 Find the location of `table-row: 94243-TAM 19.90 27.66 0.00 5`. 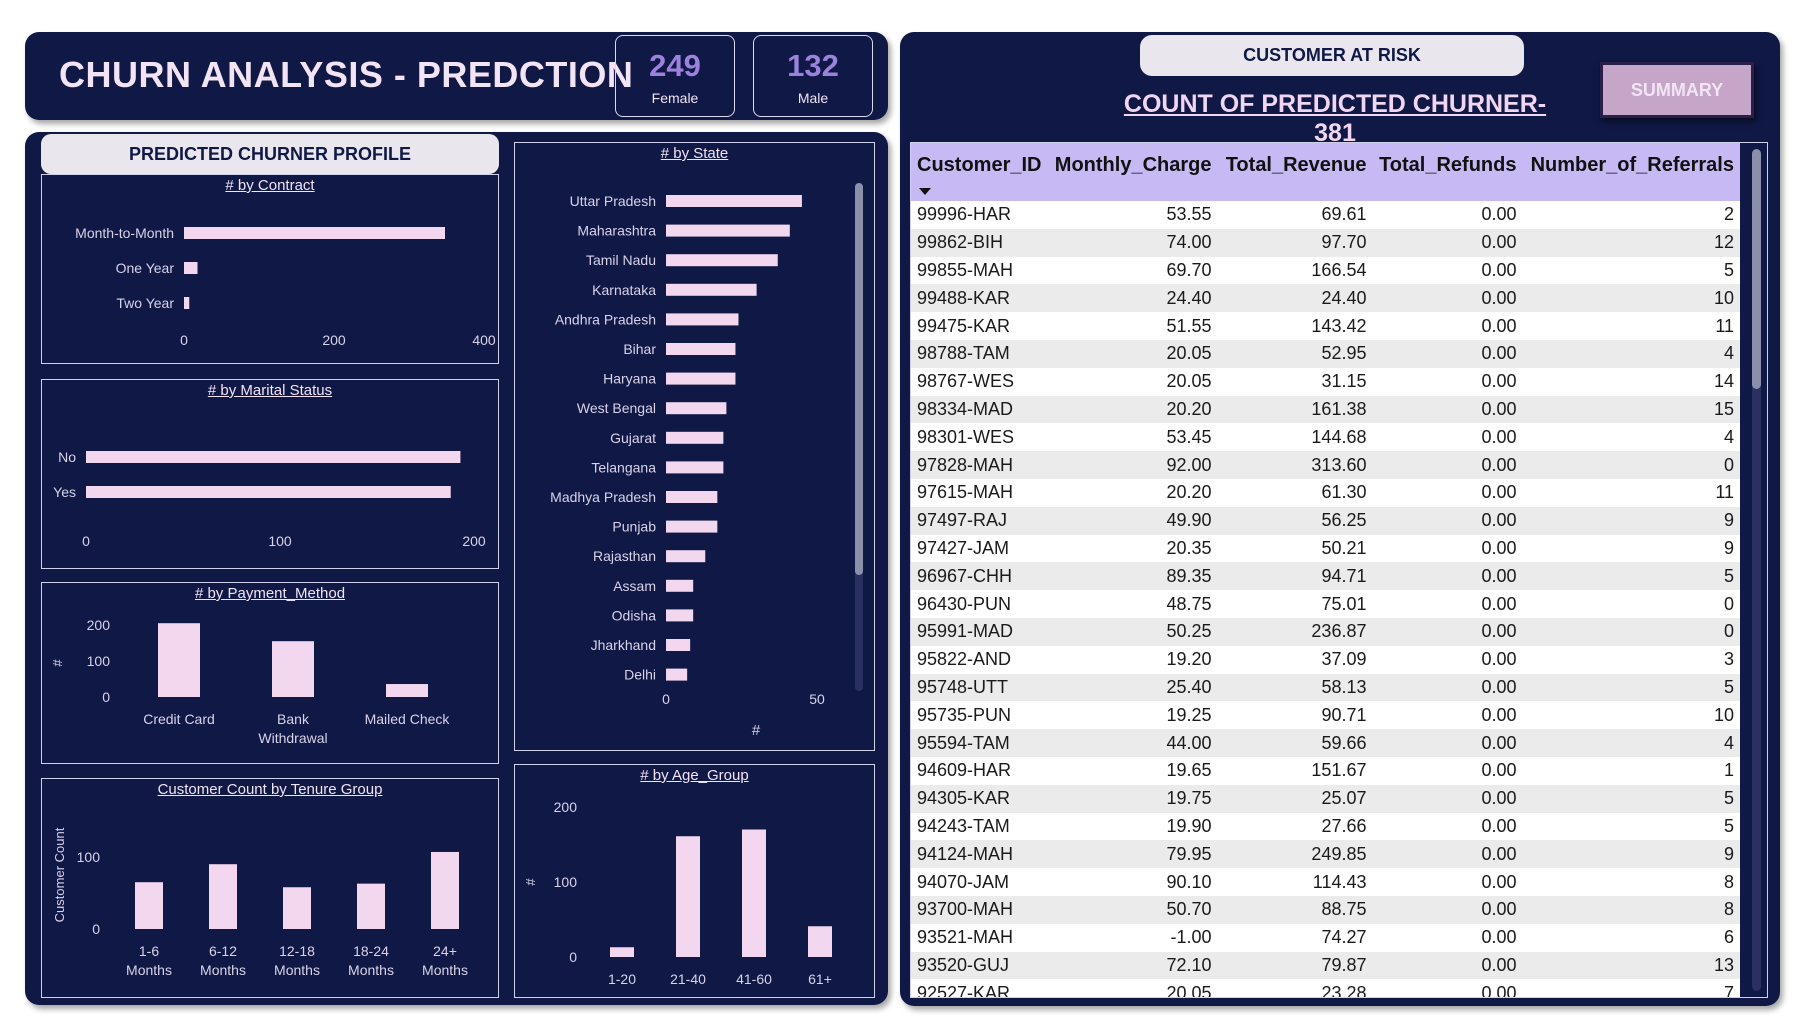

table-row: 94243-TAM 19.90 27.66 0.00 5 is located at coordinates (1325, 826).